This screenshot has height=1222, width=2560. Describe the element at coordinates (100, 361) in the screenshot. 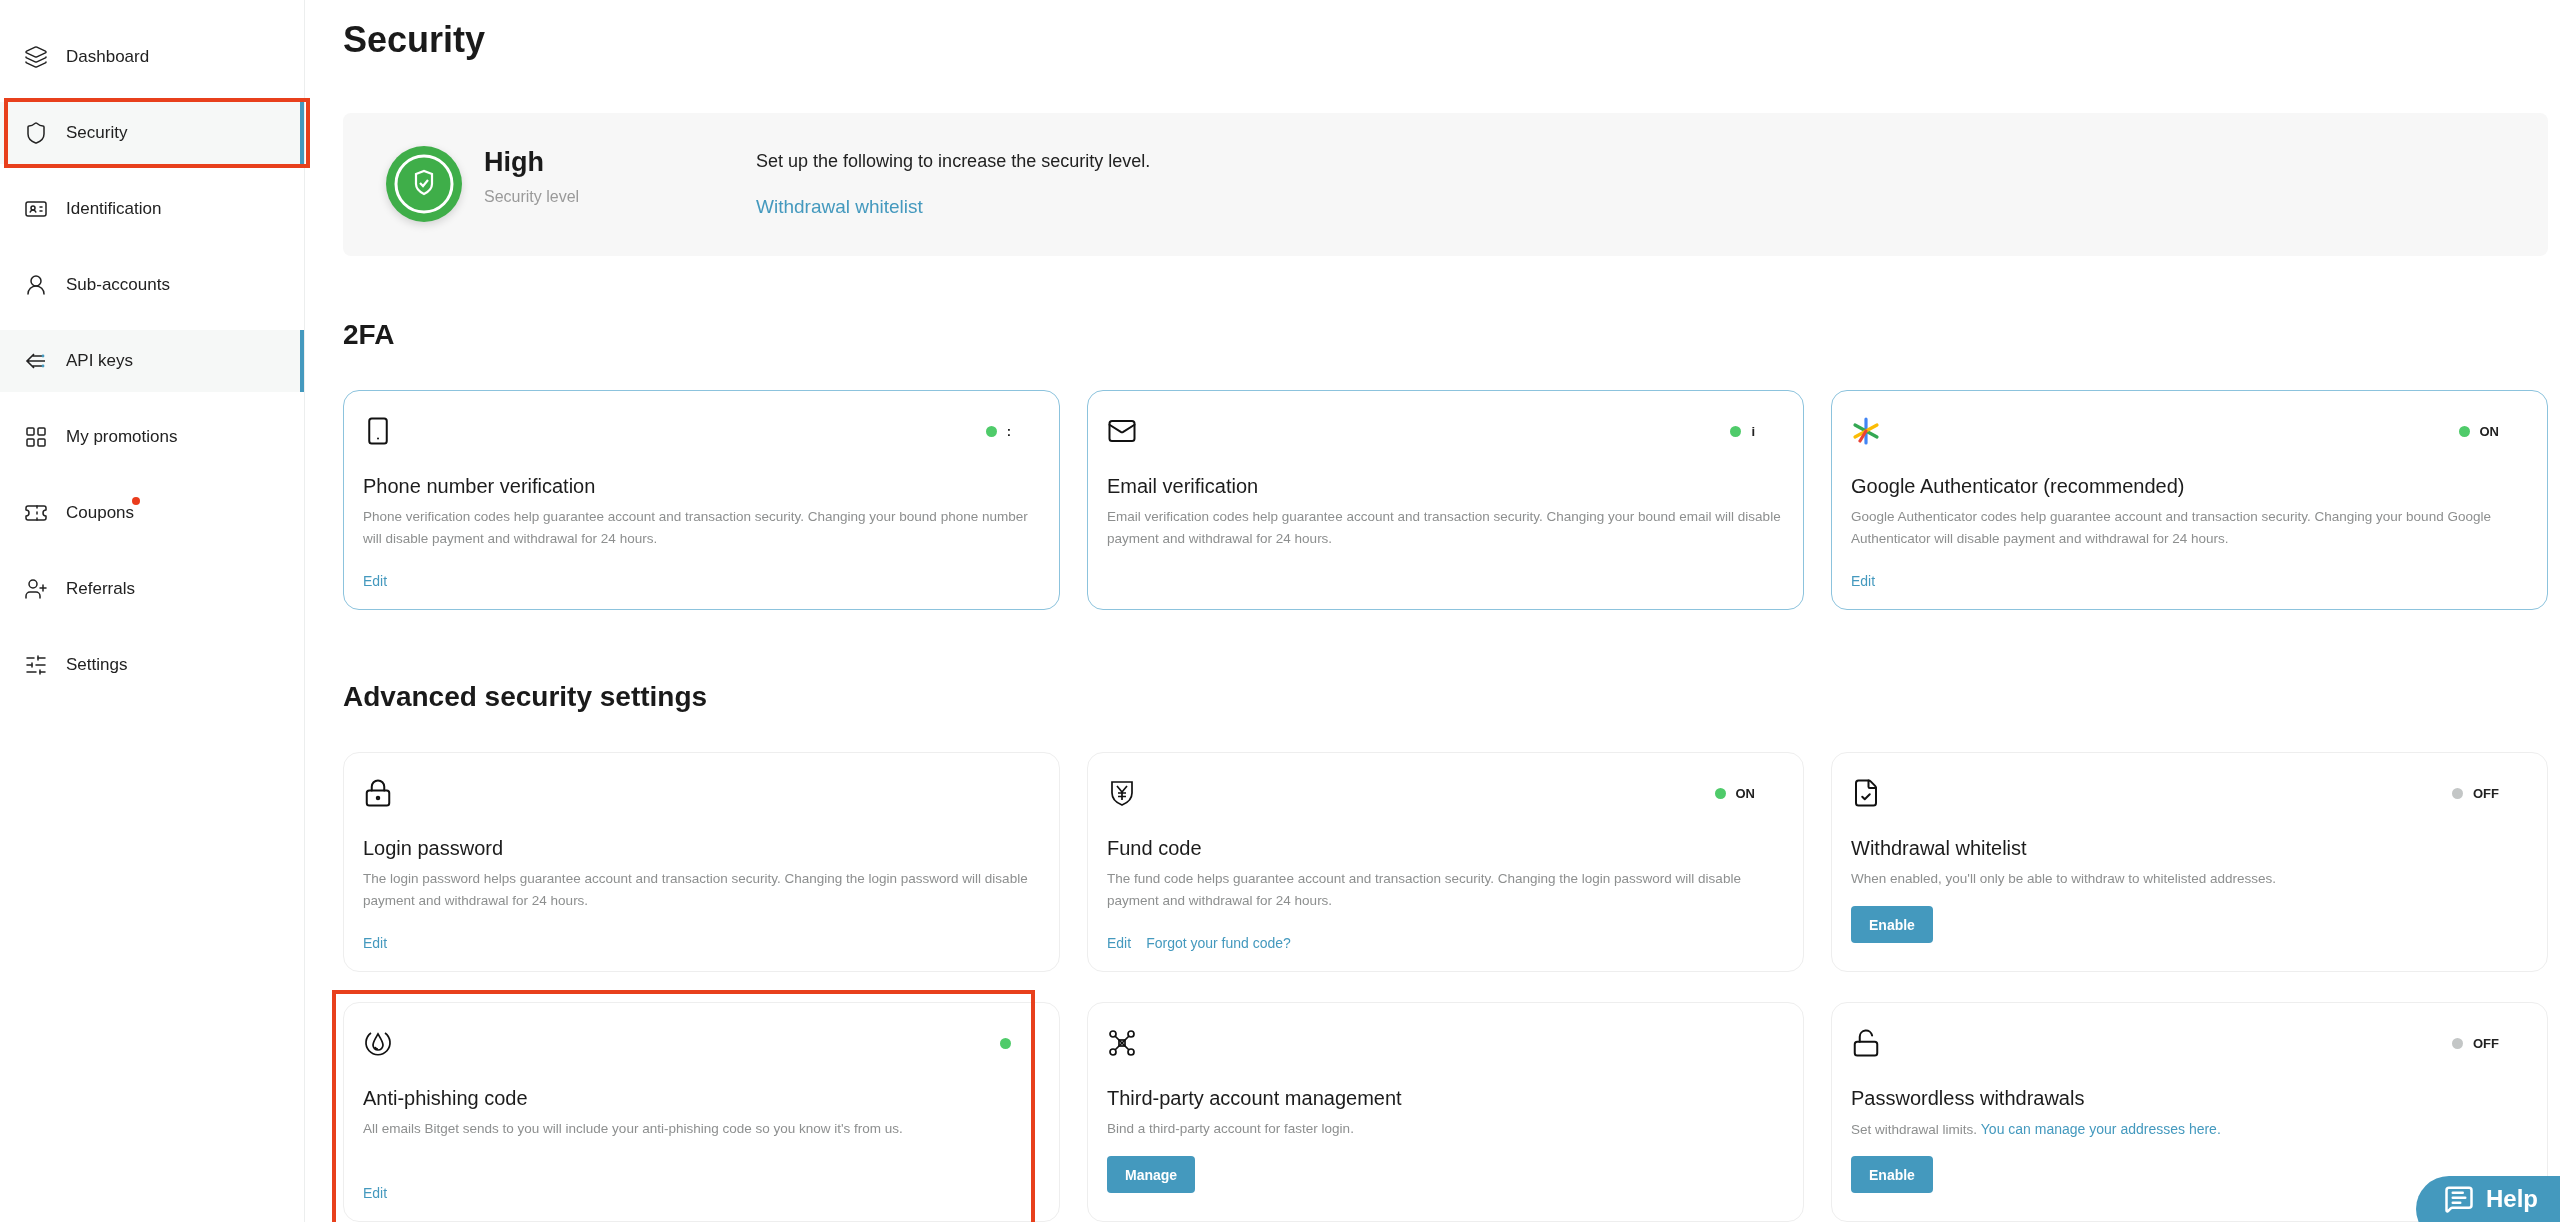

I see `sidebar-label: API keys` at that location.